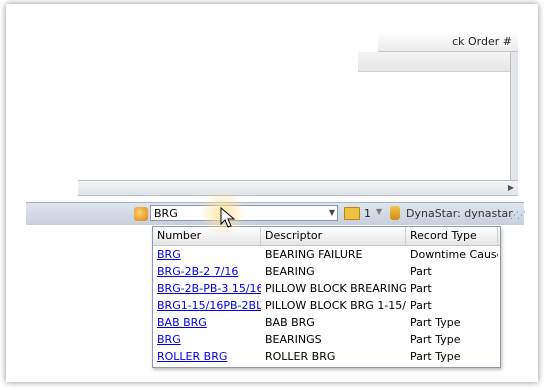 Image resolution: width=547 pixels, height=390 pixels. I want to click on row-number-link: BRG1-15/16PB-2BLT, so click(207, 305).